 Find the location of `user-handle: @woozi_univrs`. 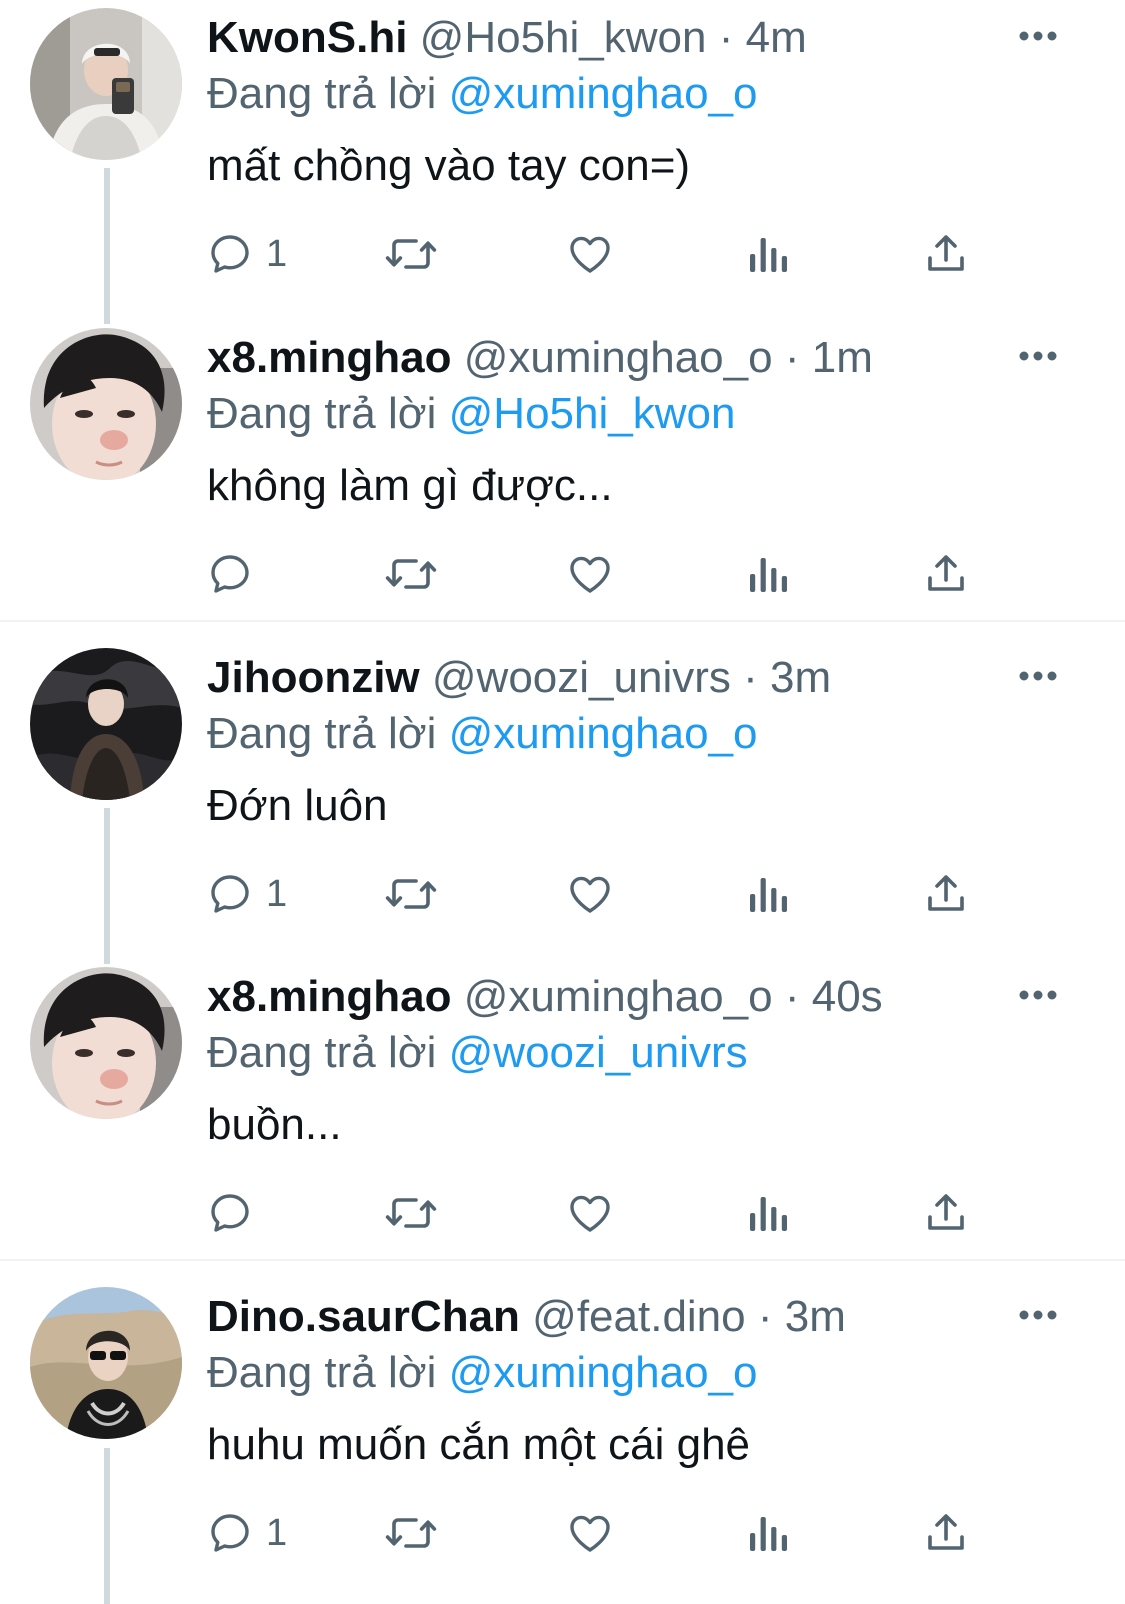

user-handle: @woozi_univrs is located at coordinates (581, 677).